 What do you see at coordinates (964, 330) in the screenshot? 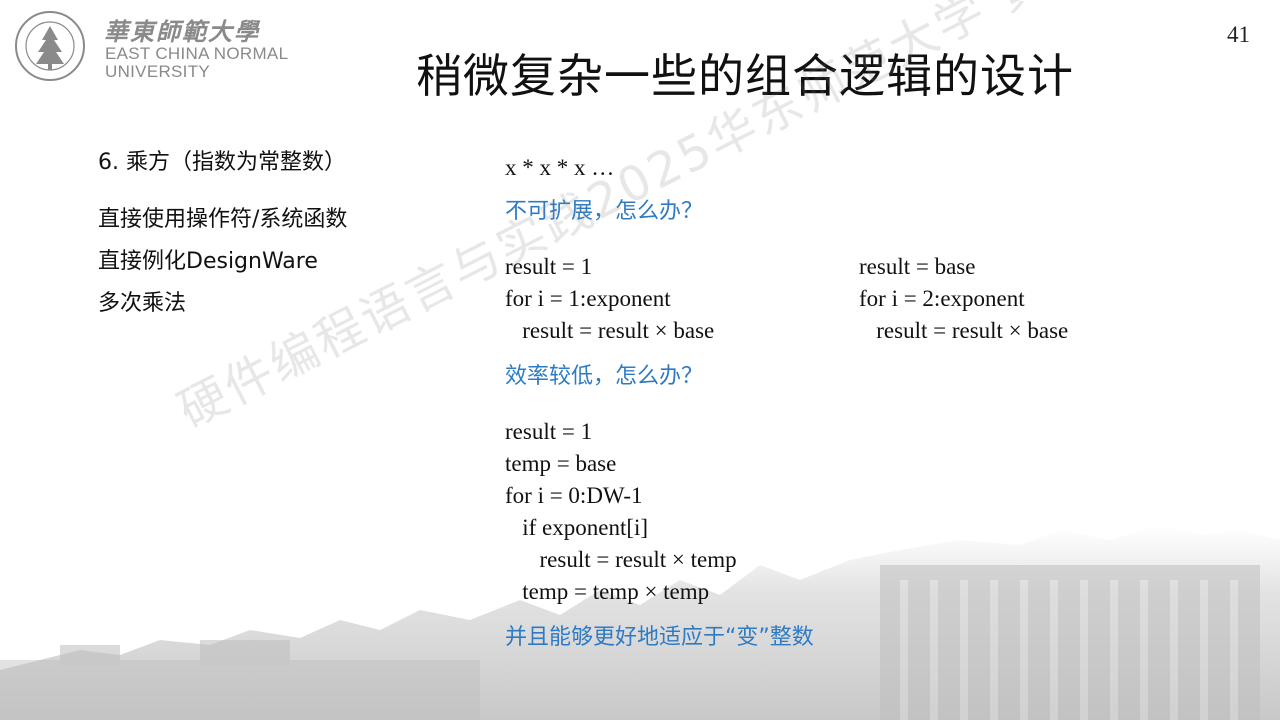
I see `code-loop2-line3: result = result × base` at bounding box center [964, 330].